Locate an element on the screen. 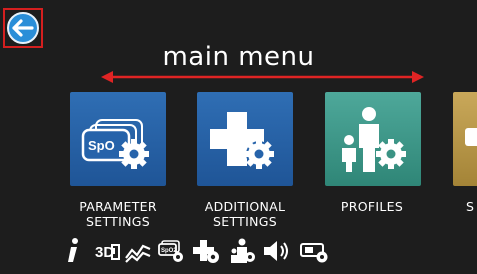 The image size is (477, 274). partial-tile-label: S is located at coordinates (471, 206).